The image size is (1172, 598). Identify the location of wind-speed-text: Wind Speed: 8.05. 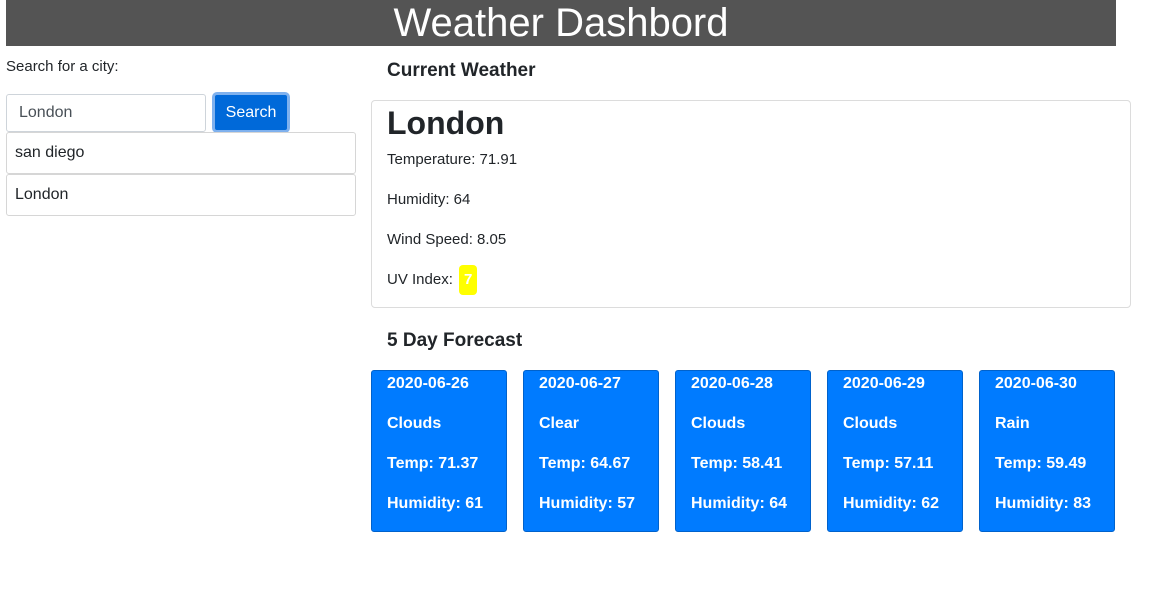
(447, 239).